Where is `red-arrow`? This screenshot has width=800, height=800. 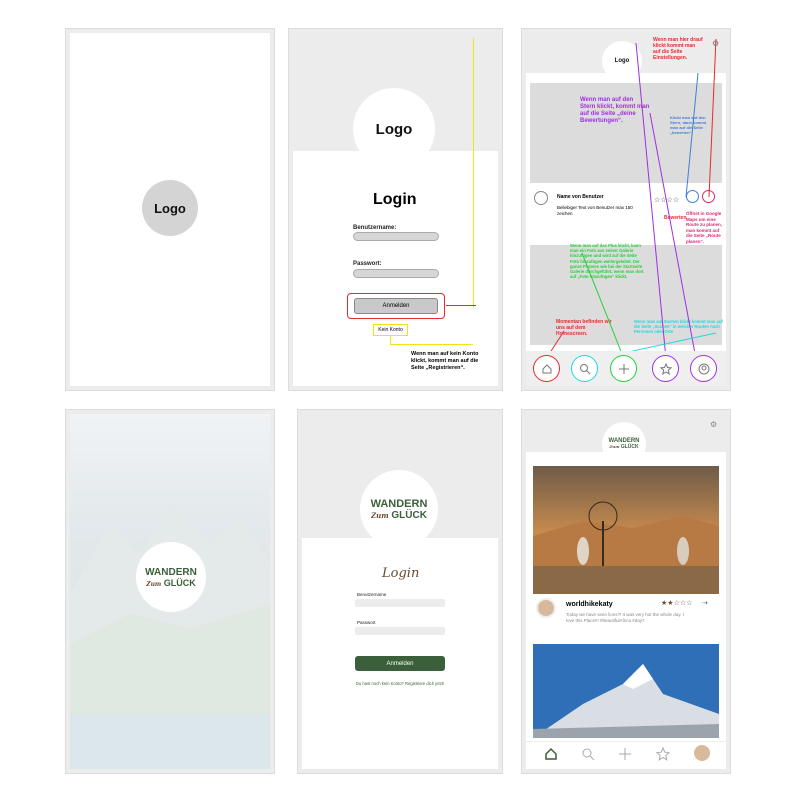 red-arrow is located at coordinates (461, 305).